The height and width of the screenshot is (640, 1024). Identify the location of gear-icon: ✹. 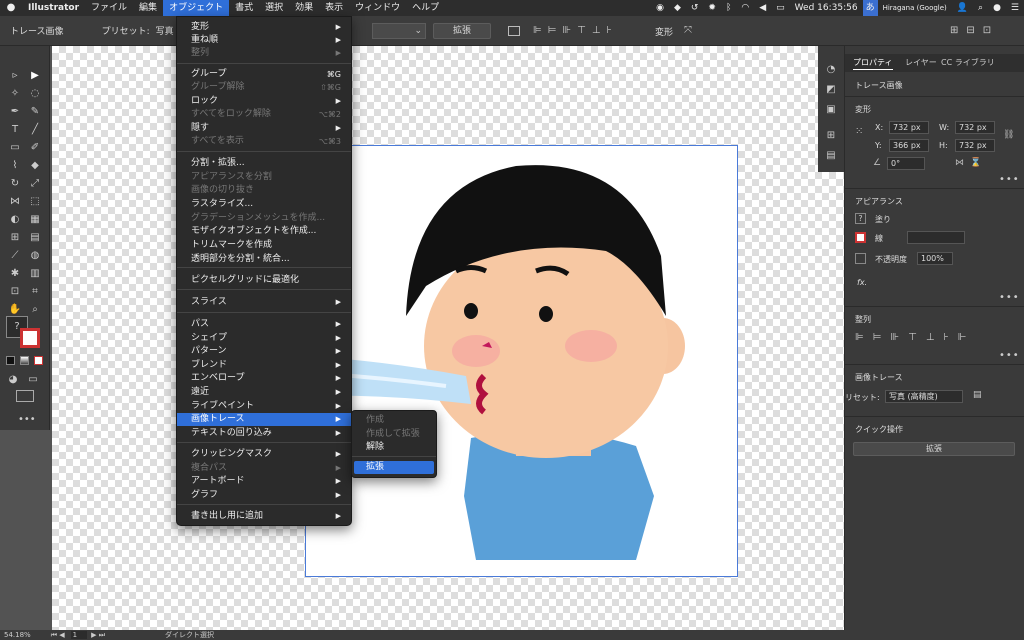
(712, 8).